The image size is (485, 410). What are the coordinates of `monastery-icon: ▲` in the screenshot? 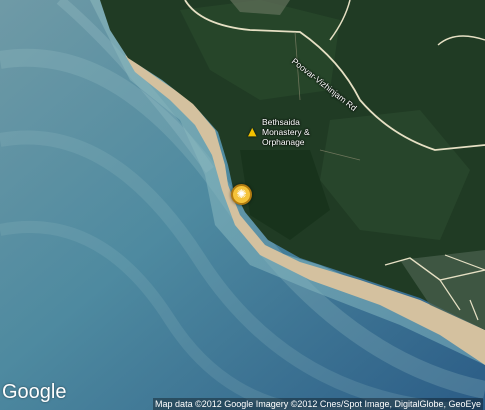 It's located at (254, 132).